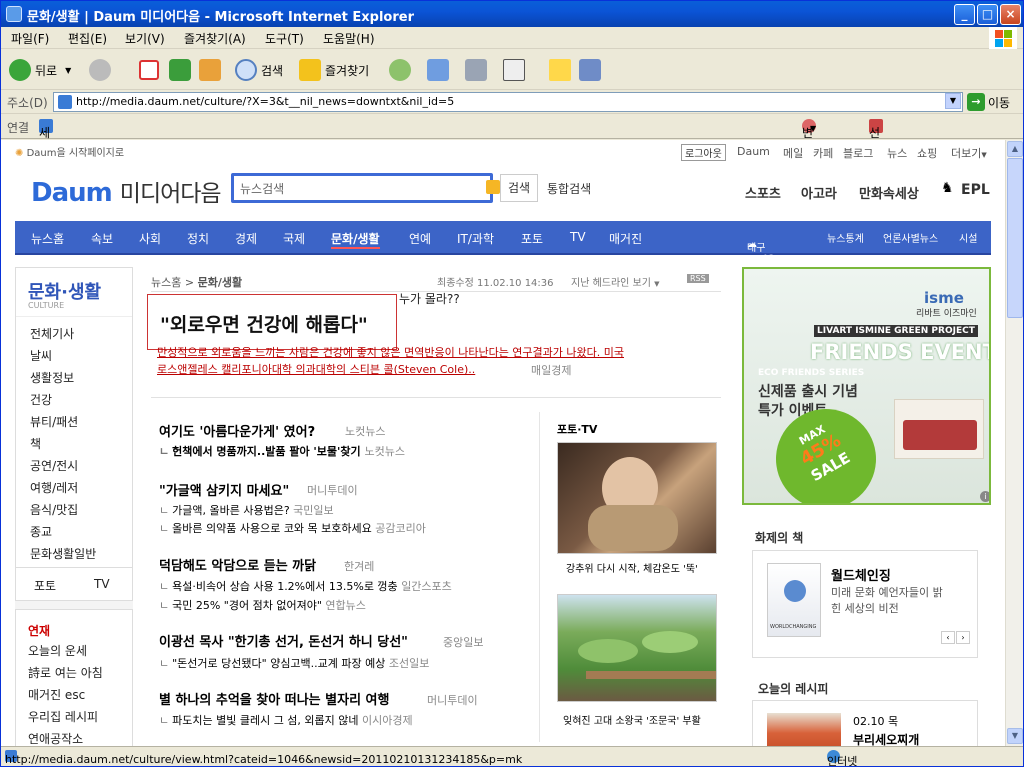 This screenshot has height=767, width=1024. What do you see at coordinates (54, 509) in the screenshot?
I see `sidebar-item-food: 음식/맛집` at bounding box center [54, 509].